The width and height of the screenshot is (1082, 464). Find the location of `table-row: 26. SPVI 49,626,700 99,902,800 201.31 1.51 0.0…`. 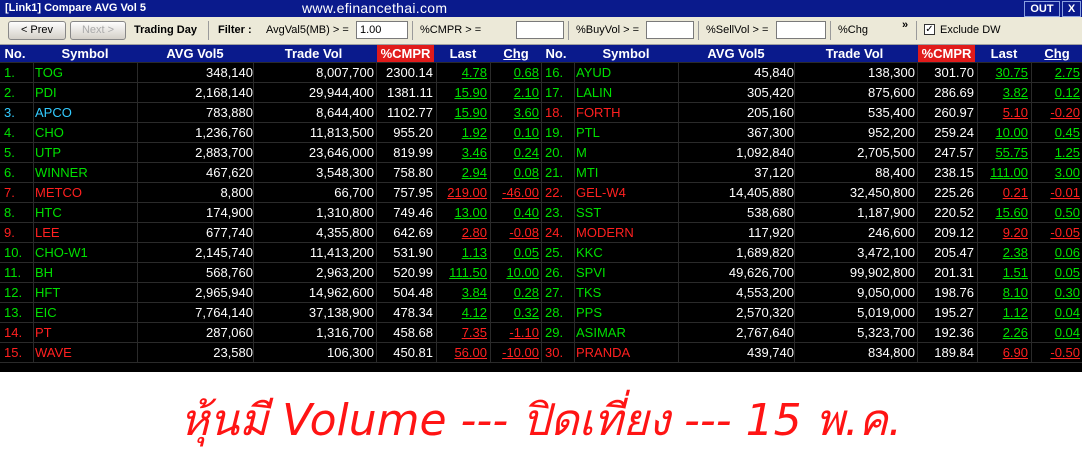

table-row: 26. SPVI 49,626,700 99,902,800 201.31 1.51 0.0… is located at coordinates (811, 273).